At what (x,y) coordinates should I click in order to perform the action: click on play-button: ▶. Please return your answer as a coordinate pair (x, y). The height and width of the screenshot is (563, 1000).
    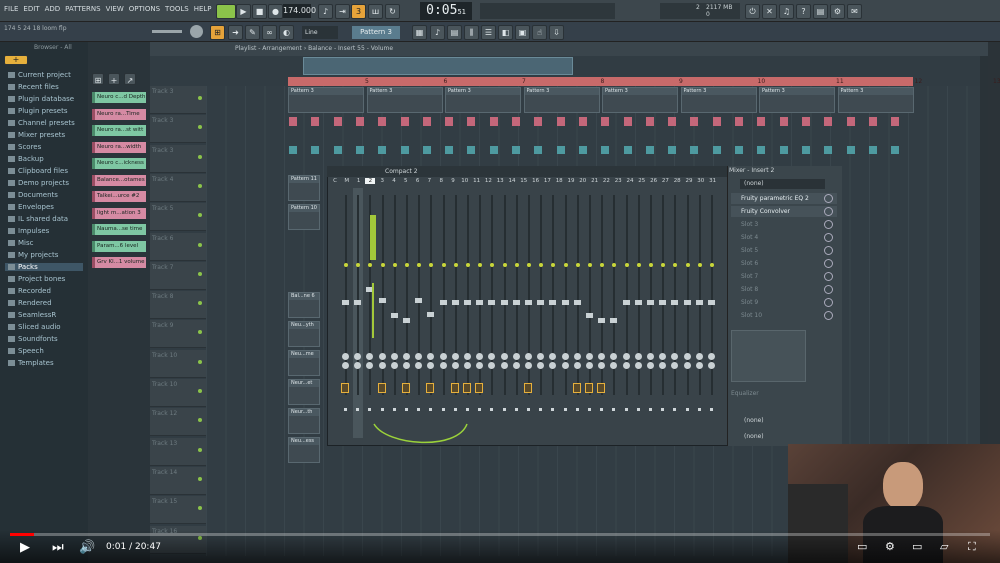
    Looking at the image, I should click on (243, 11).